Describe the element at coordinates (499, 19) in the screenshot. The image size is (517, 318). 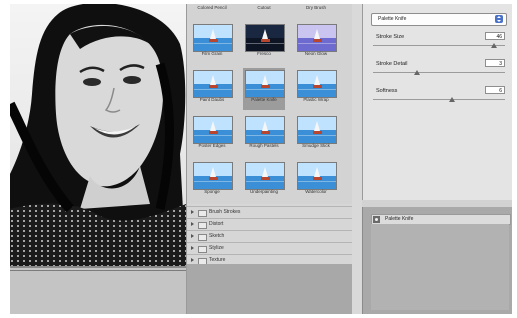
I see `select-arrows-icon` at that location.